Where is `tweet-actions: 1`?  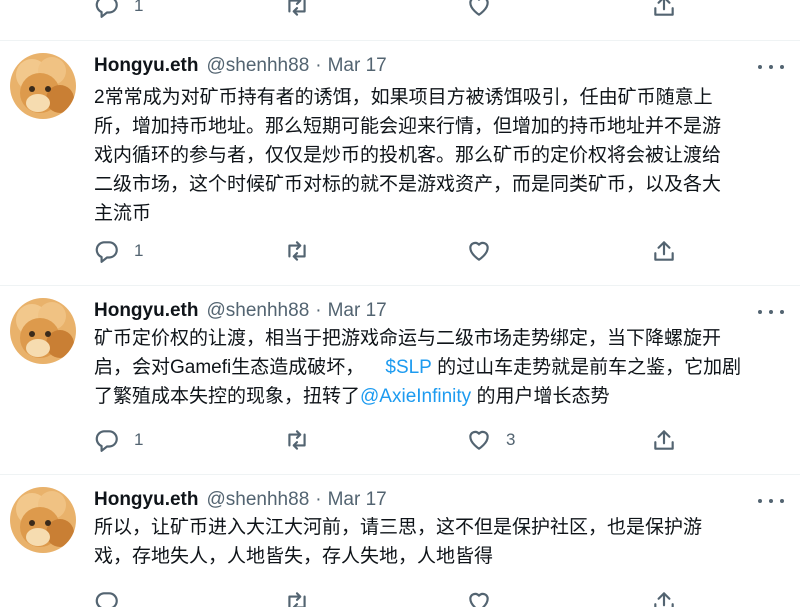 tweet-actions: 1 is located at coordinates (400, 251).